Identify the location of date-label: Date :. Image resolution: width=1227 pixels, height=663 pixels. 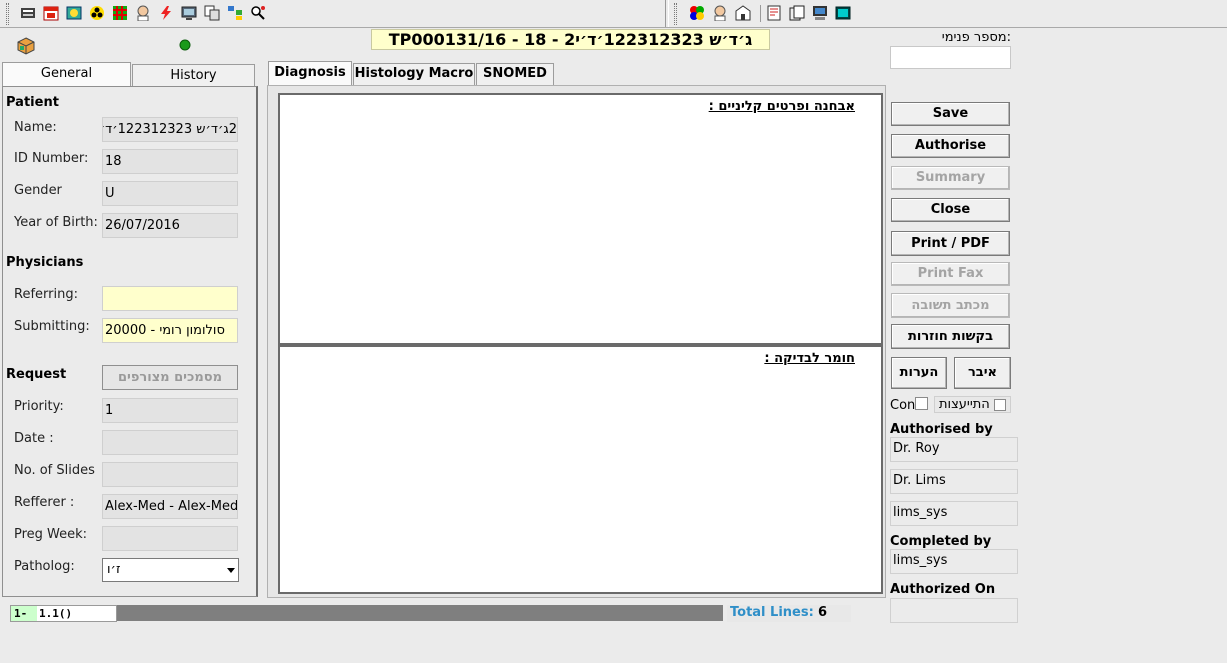
(34, 438).